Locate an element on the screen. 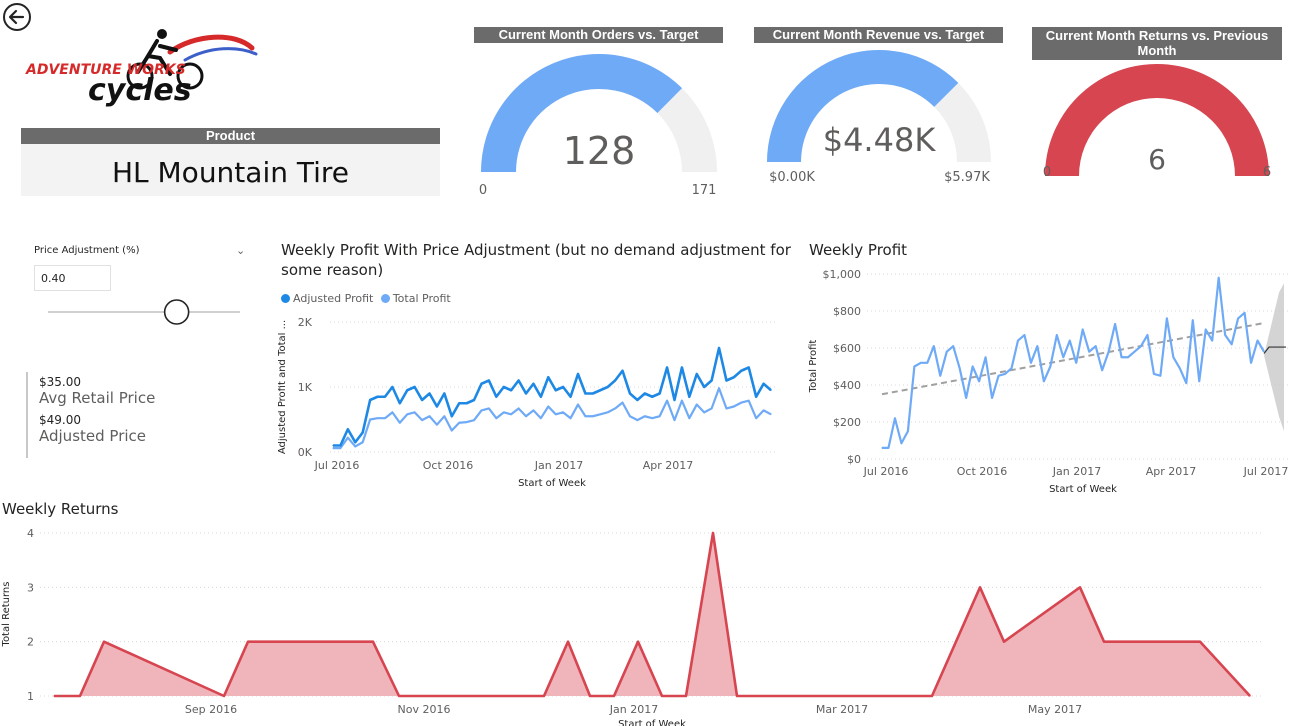 The height and width of the screenshot is (726, 1299). series-adjusted-profit is located at coordinates (552, 396).